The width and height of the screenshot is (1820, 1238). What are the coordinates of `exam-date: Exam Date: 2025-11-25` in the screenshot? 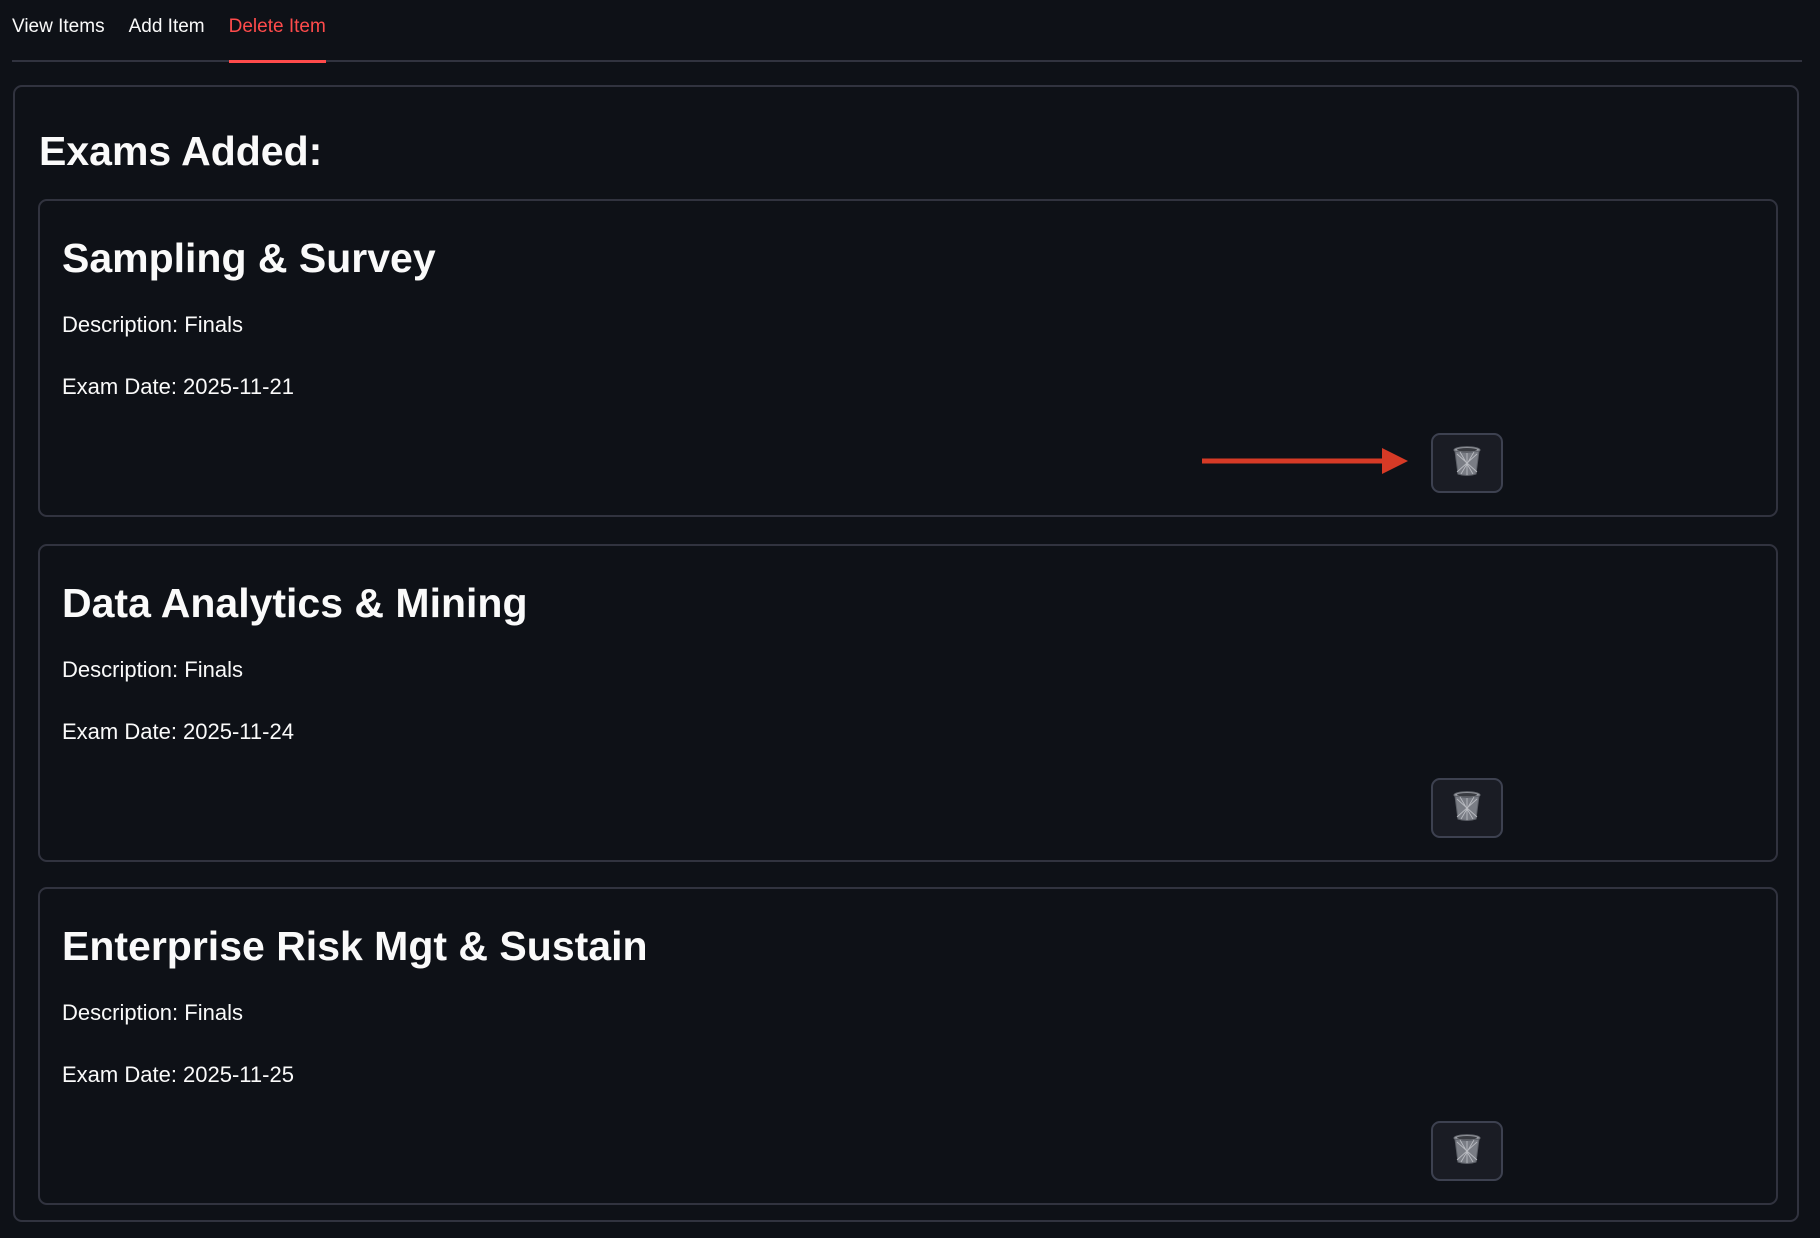 It's located at (178, 1074).